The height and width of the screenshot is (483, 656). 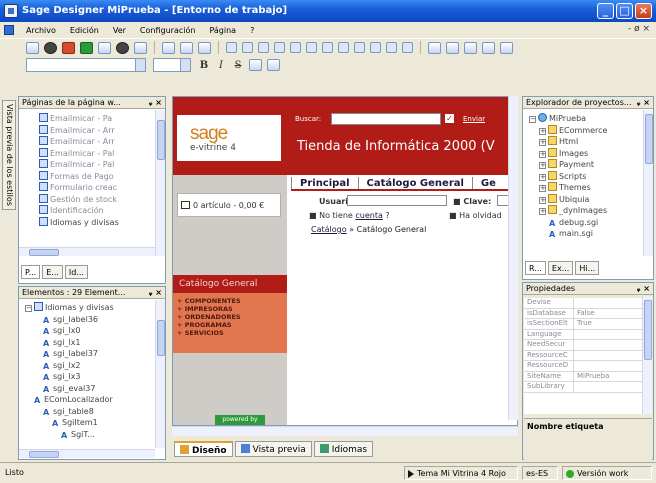 I want to click on tree-item: Emailmicar - Pa, so click(x=97, y=119).